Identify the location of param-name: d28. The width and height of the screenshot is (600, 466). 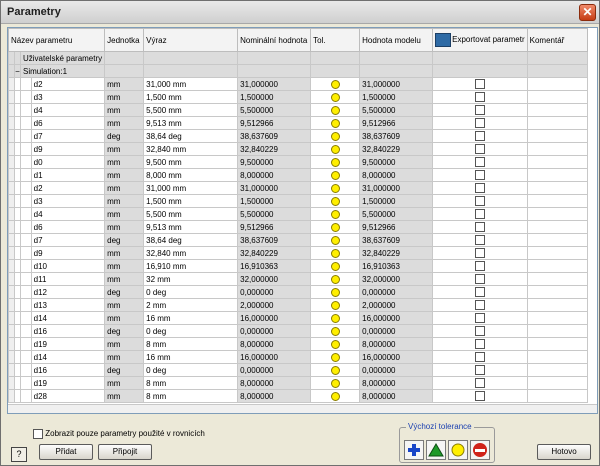
(68, 396).